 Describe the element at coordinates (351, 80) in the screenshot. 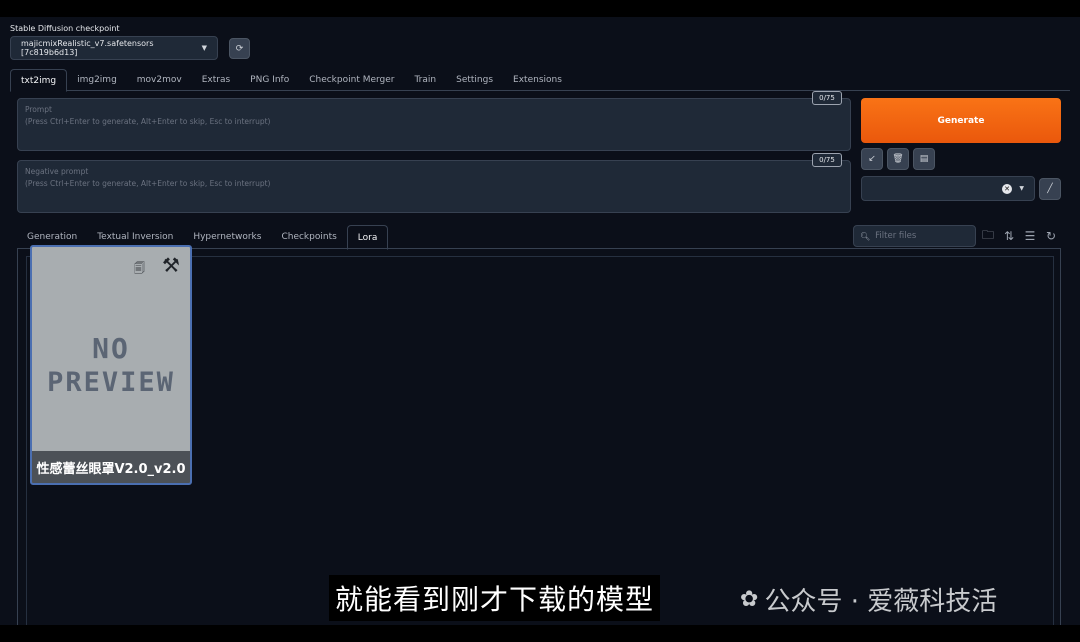

I see `tab-checkpoint-merger: Checkpoint Merger` at that location.